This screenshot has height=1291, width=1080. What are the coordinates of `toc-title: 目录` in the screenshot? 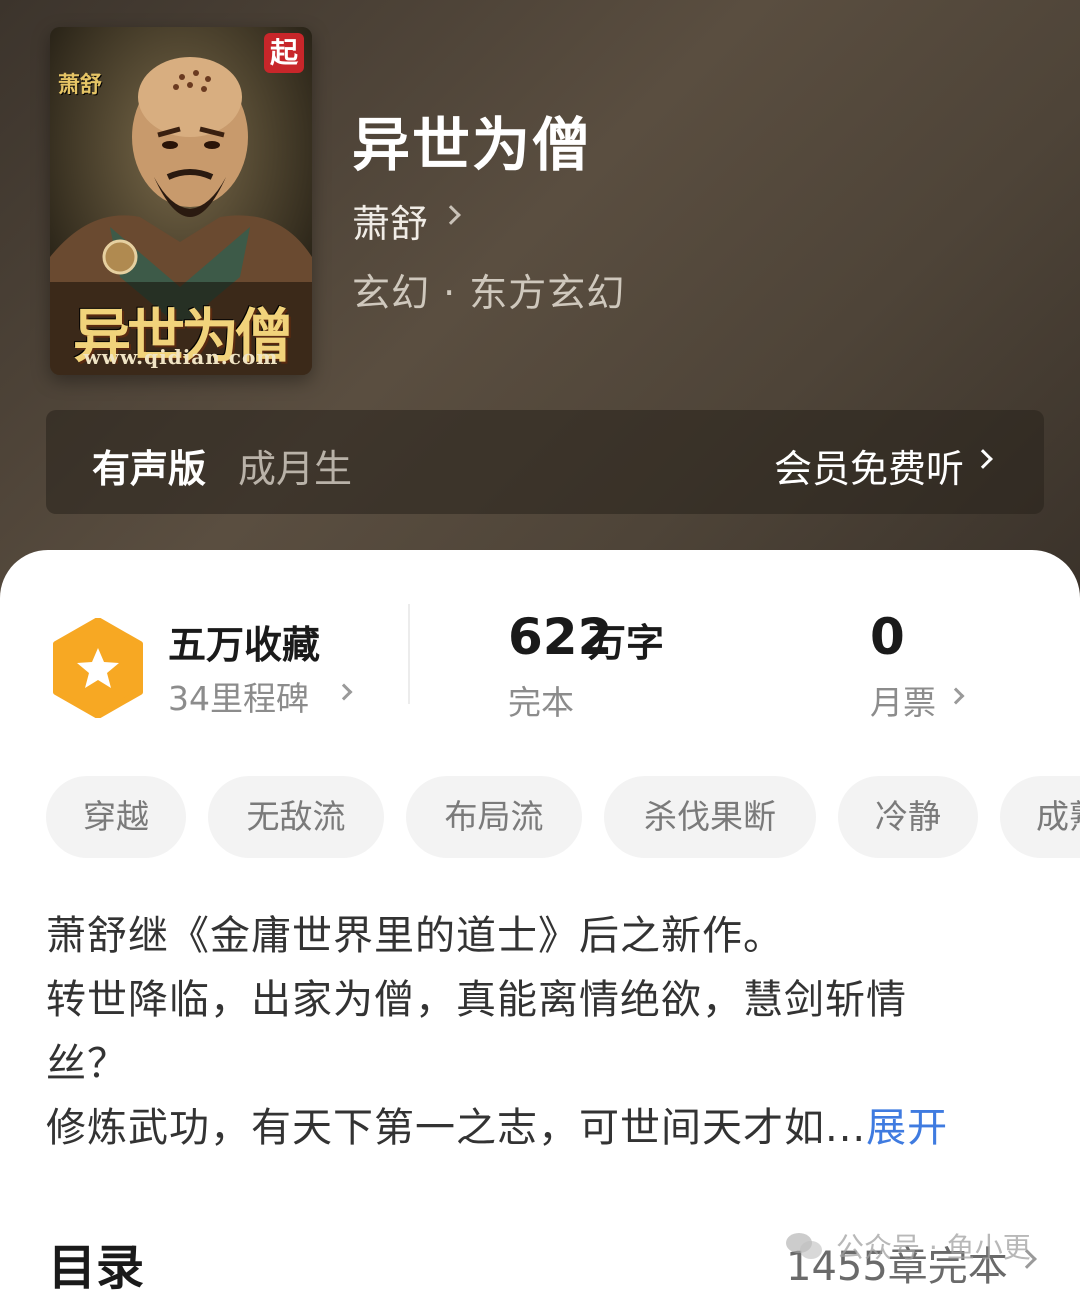 It's located at (96, 1259).